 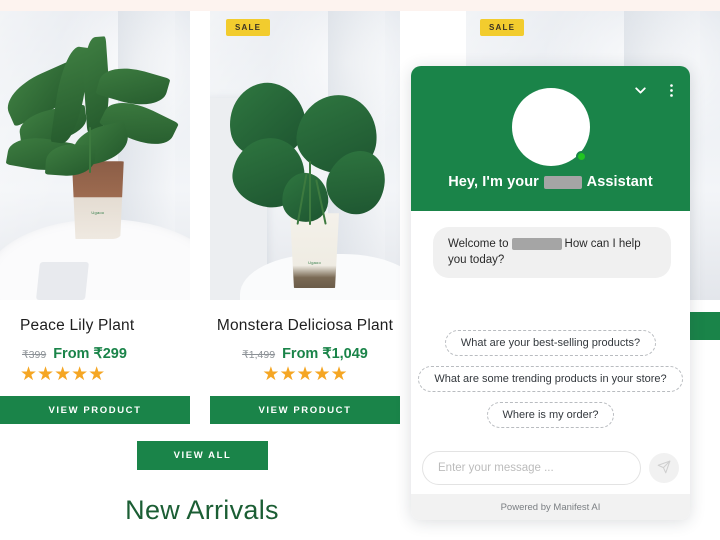 I want to click on welcome-message-bubble: Welcome to How can I help you today?, so click(x=552, y=253).